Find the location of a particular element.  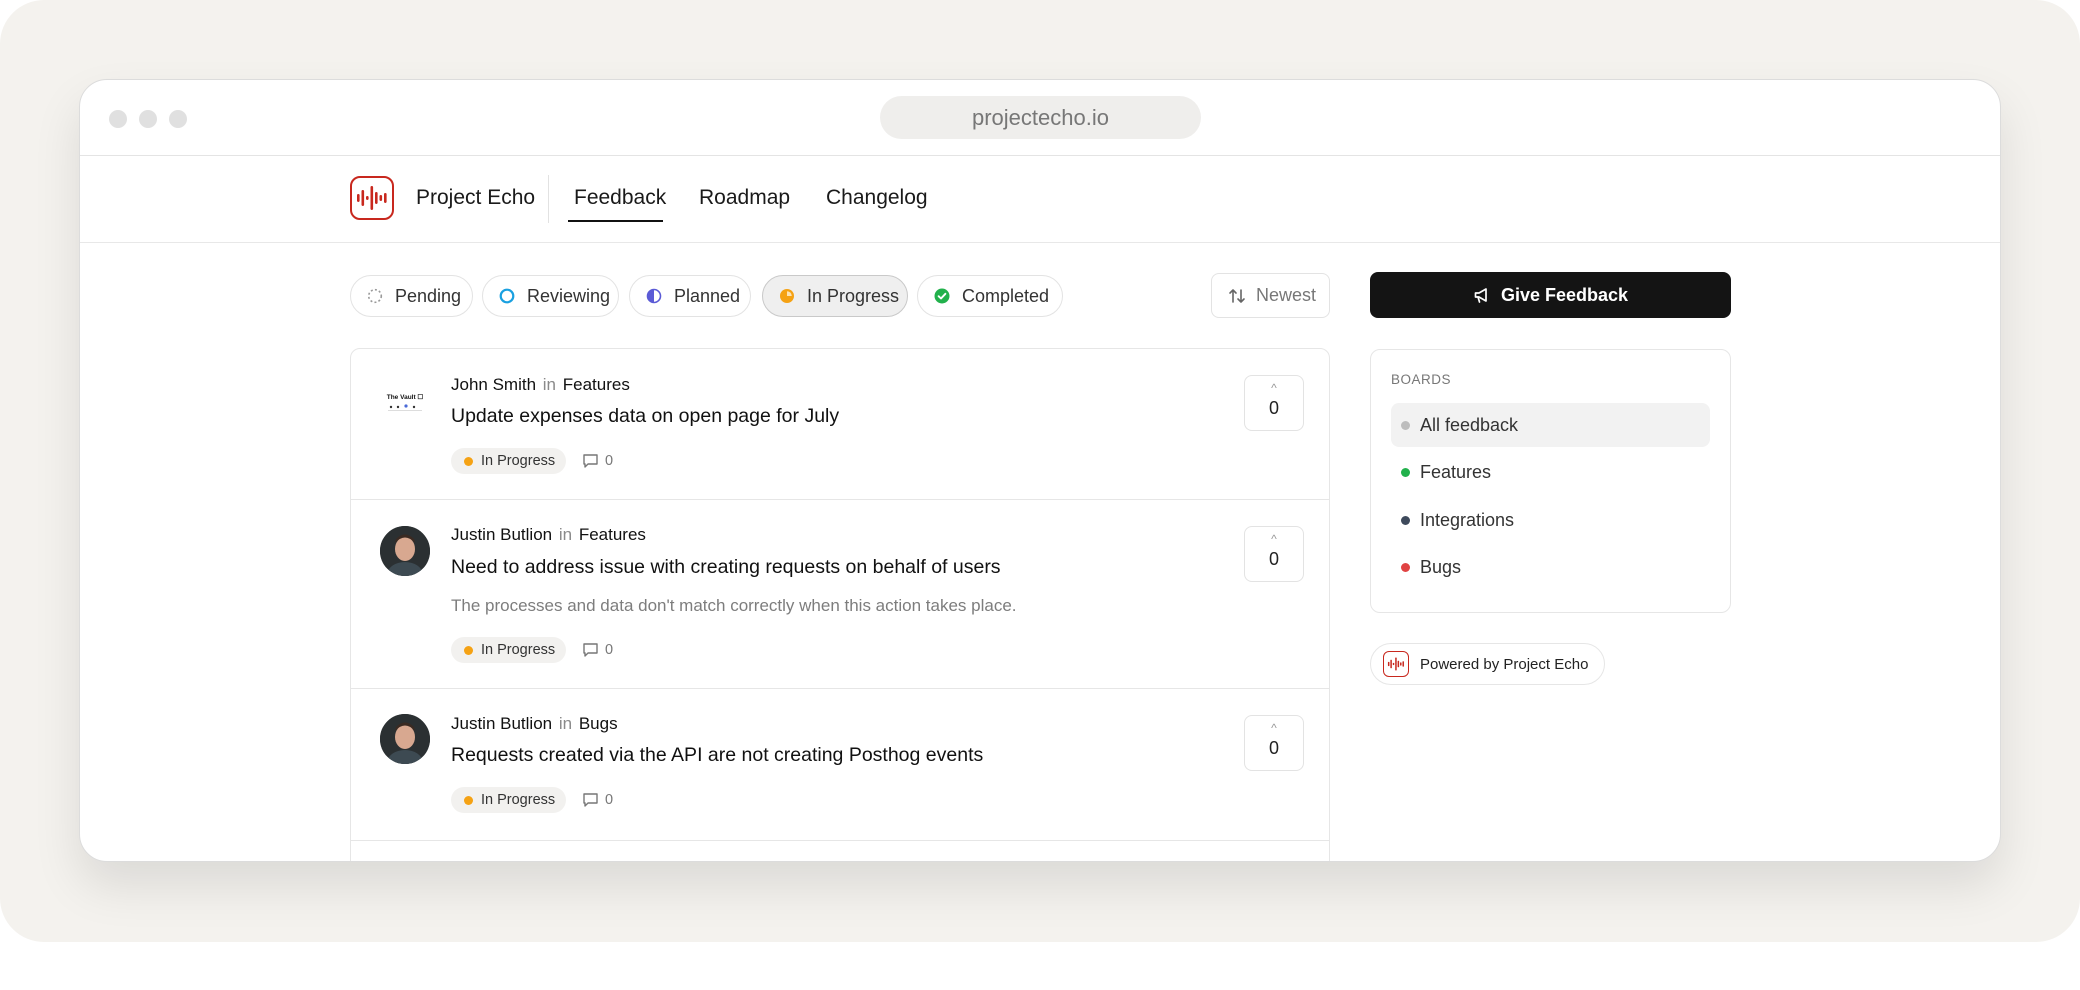

board-item-all-feedback: All feedback is located at coordinates (1550, 425).